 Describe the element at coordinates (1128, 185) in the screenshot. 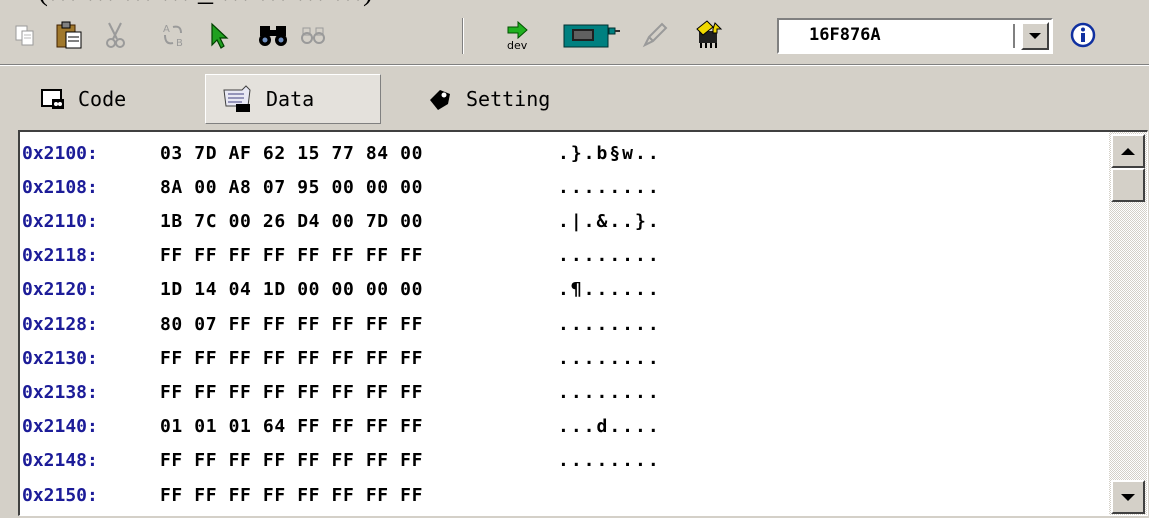

I see `scroll-thumb` at that location.